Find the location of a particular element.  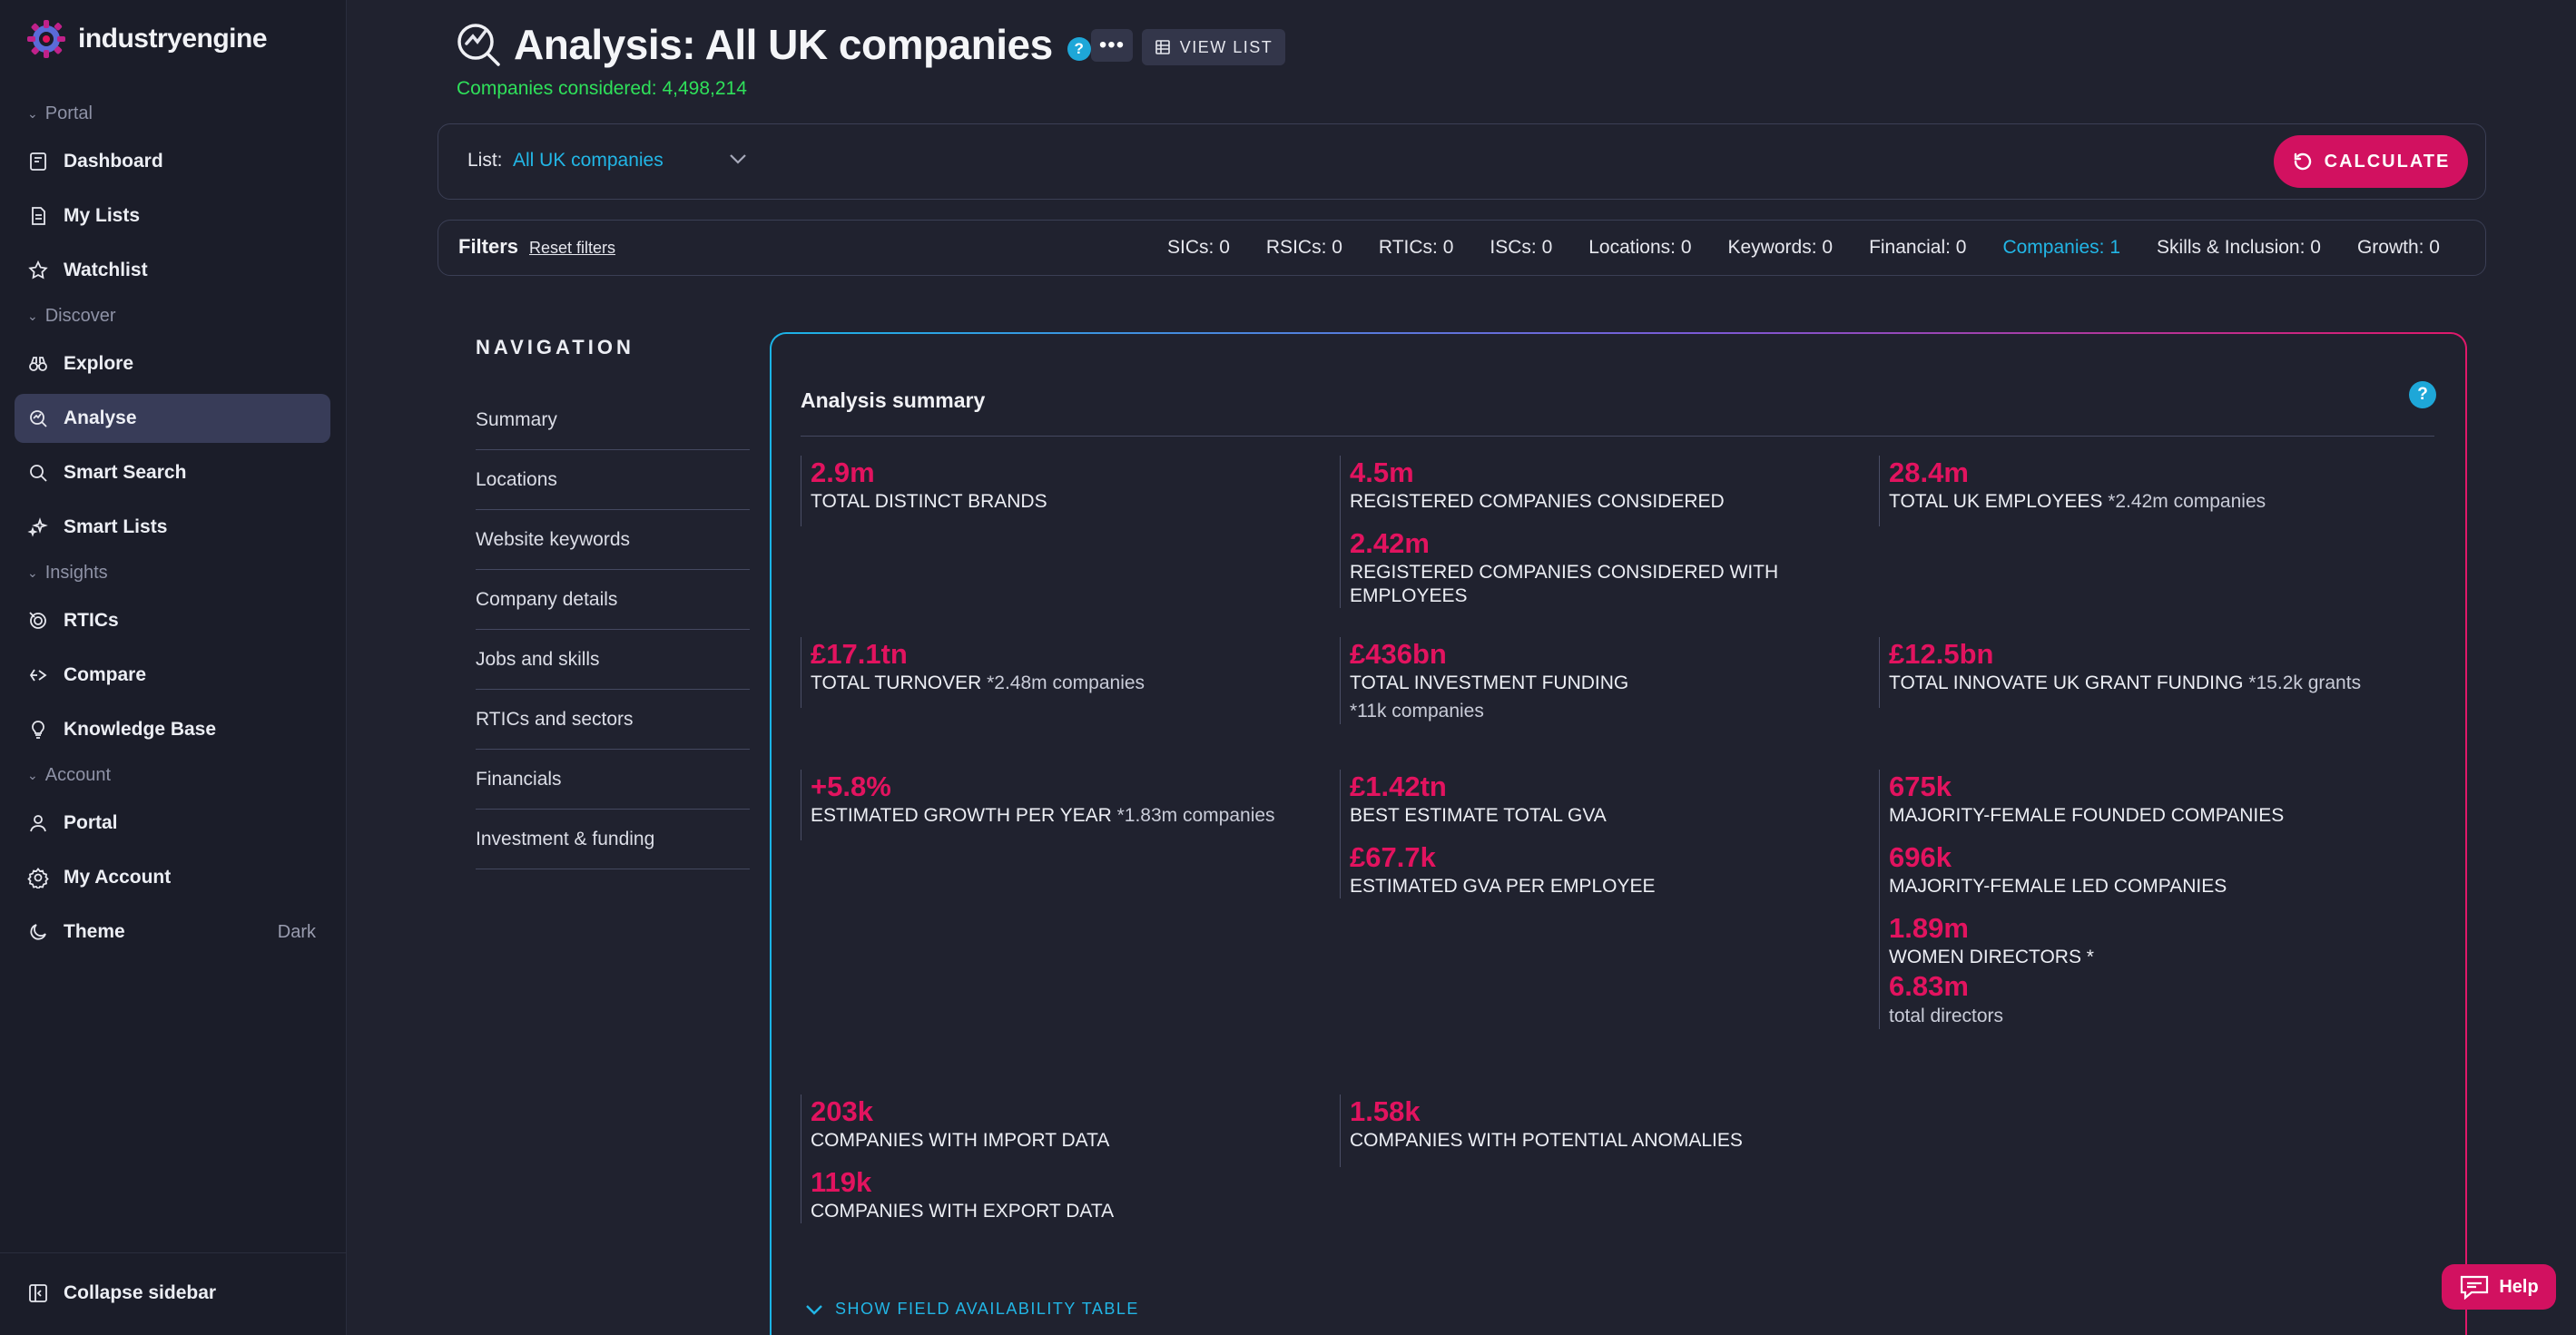

nav-company-details: Company details is located at coordinates (613, 600).